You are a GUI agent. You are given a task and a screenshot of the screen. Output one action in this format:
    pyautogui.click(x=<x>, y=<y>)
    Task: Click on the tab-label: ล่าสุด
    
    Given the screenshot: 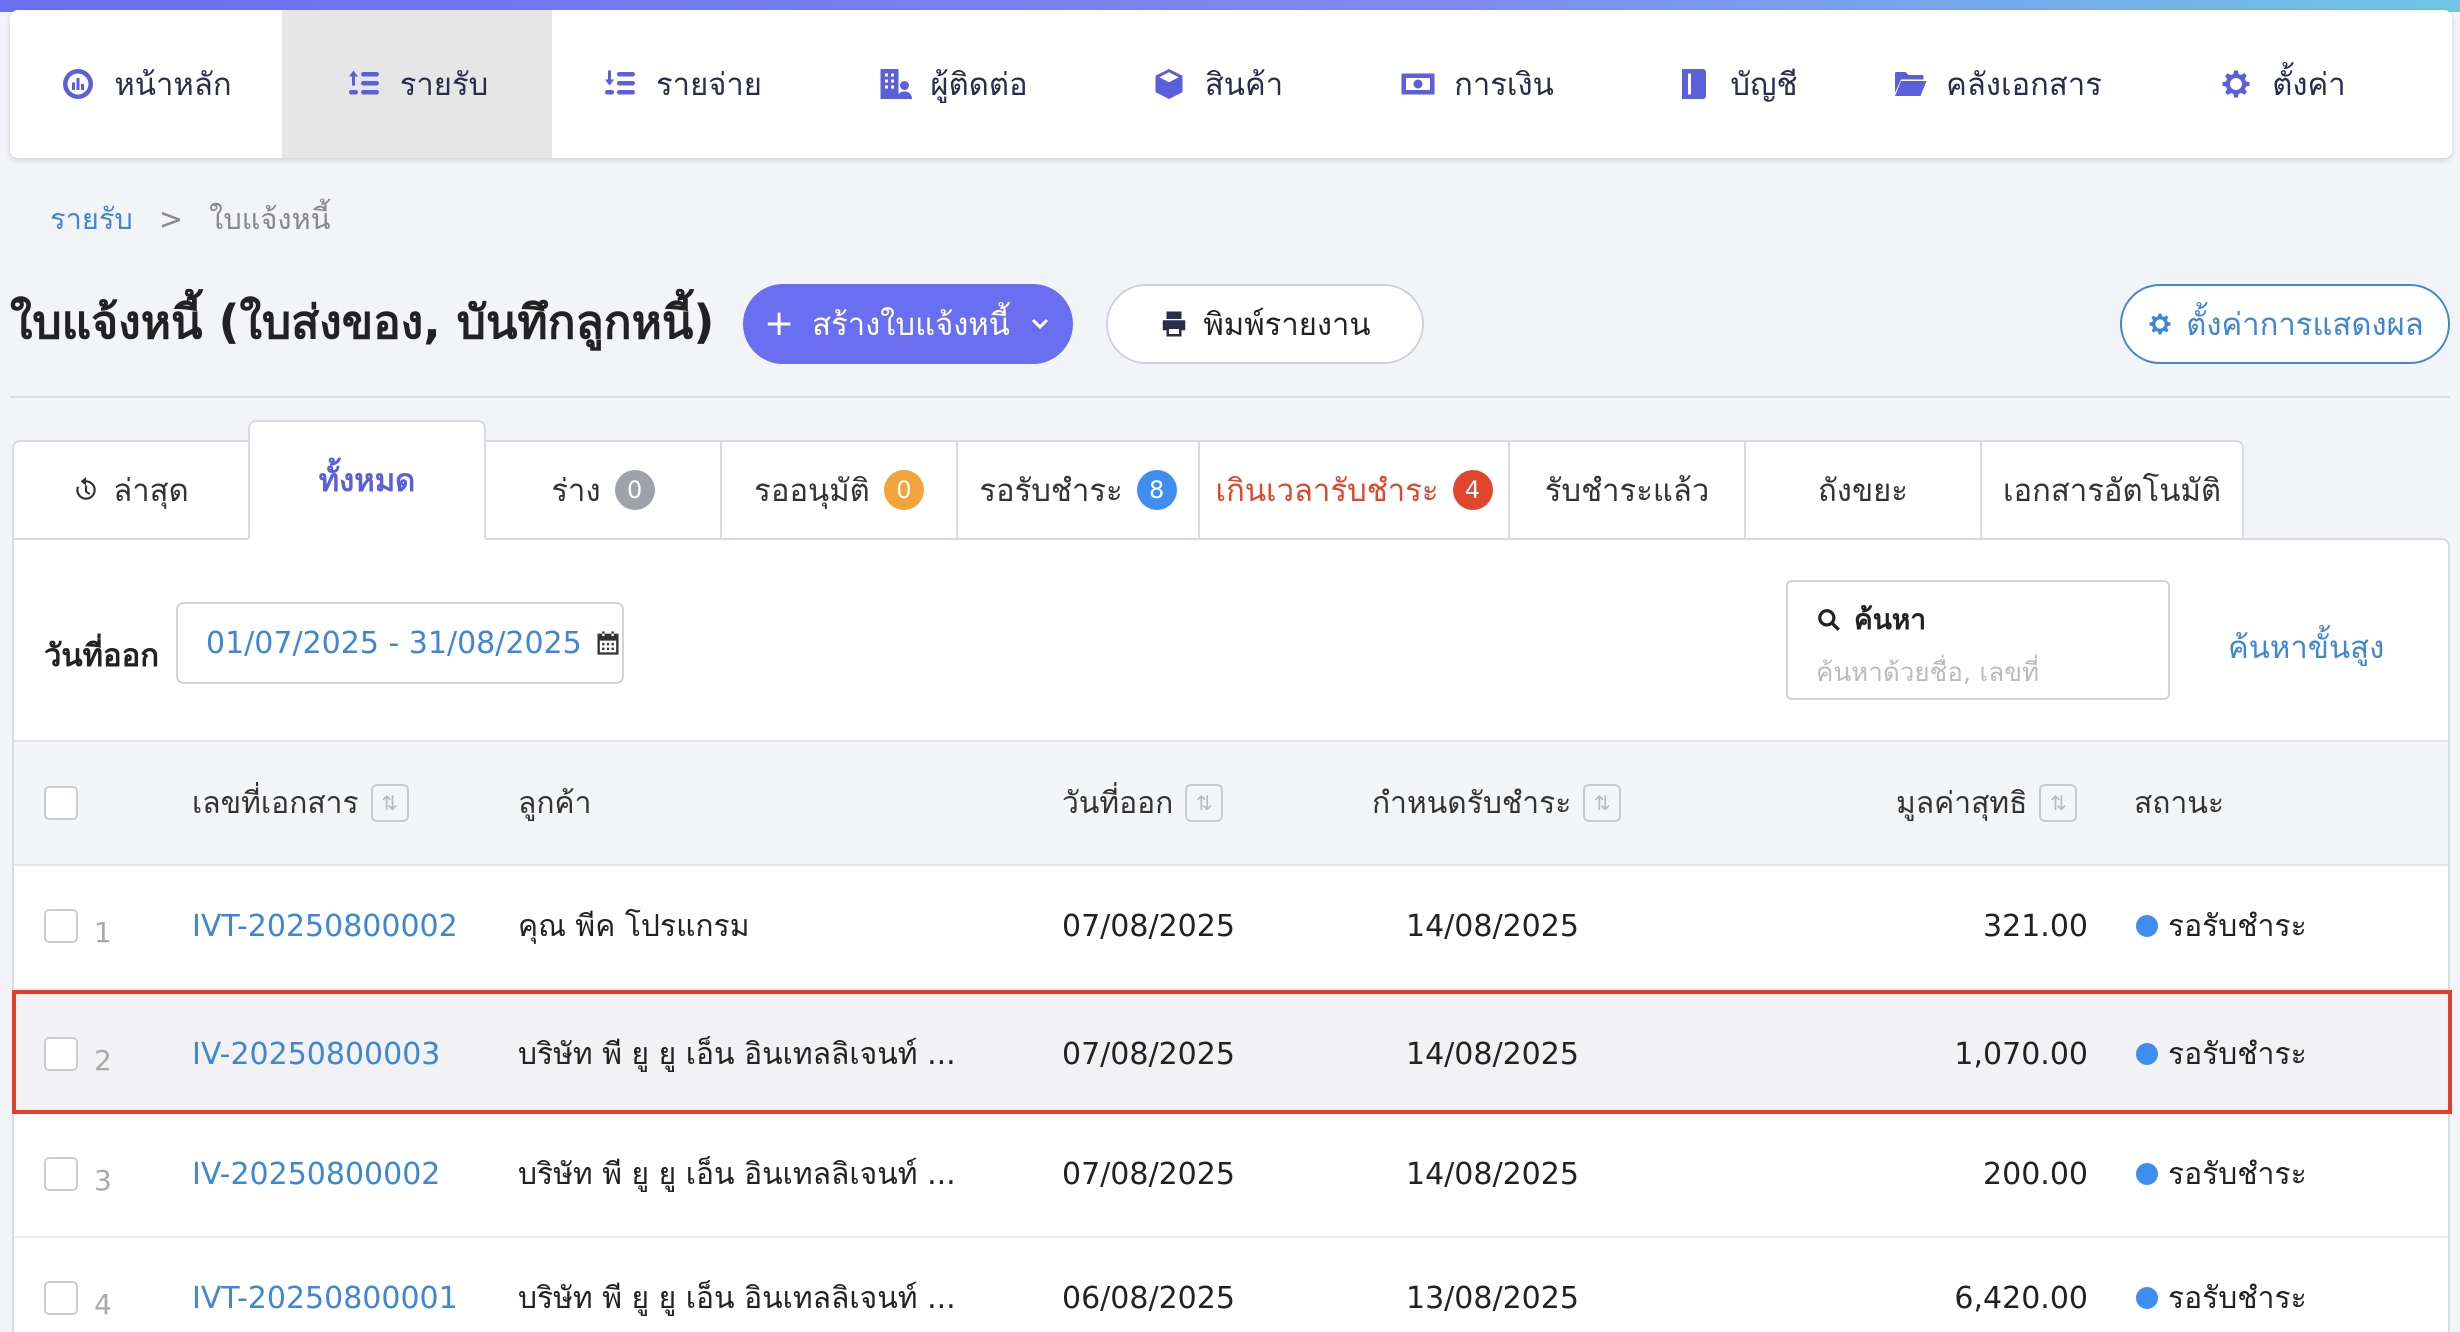 What is the action you would take?
    pyautogui.click(x=151, y=491)
    